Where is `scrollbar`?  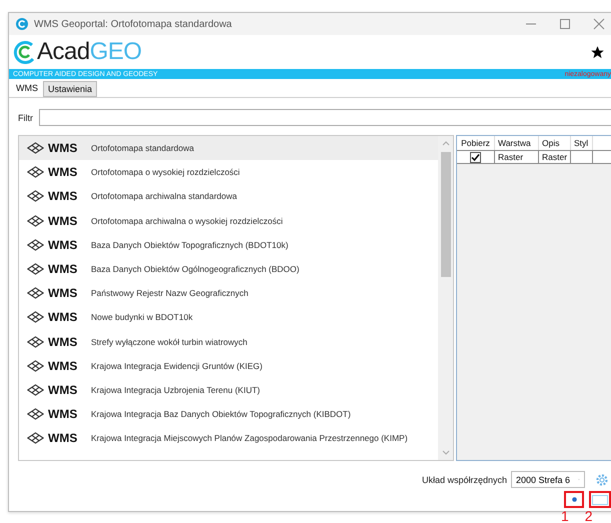
scrollbar is located at coordinates (445, 298).